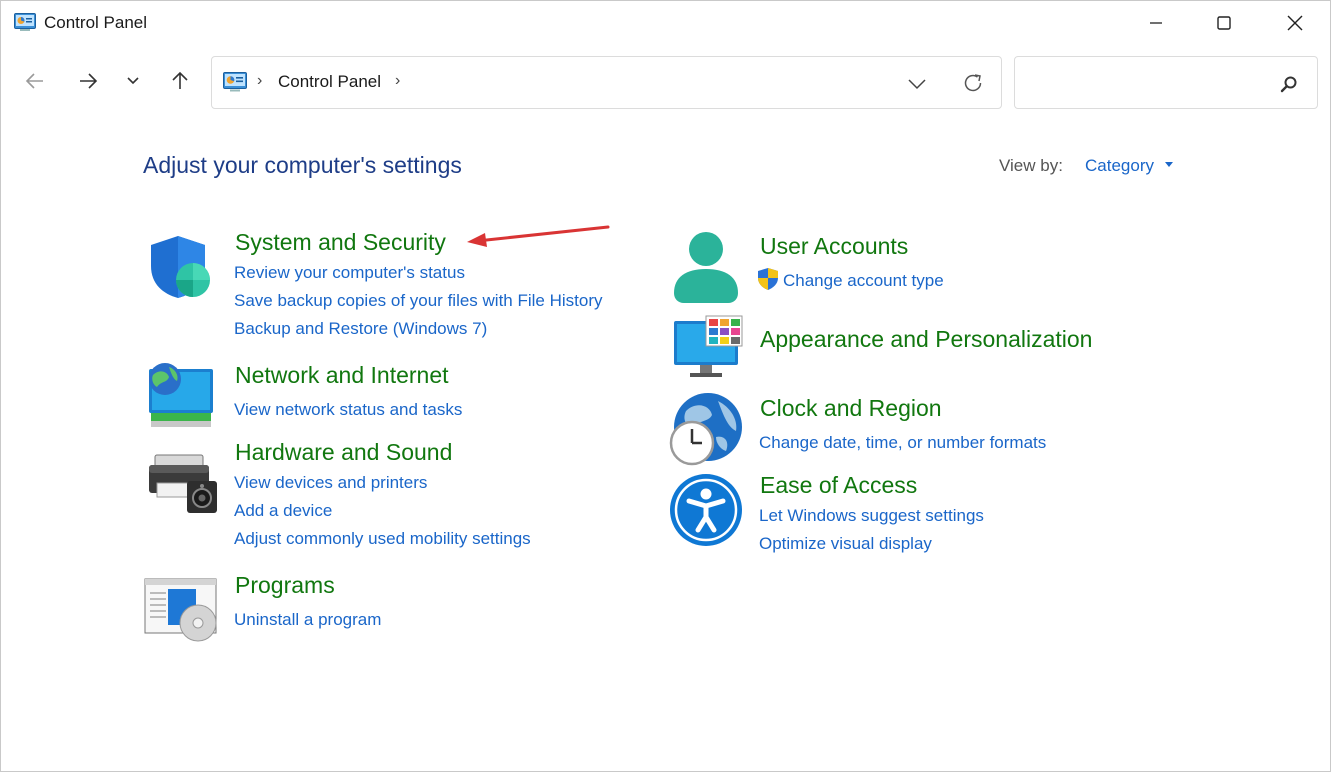 The width and height of the screenshot is (1331, 772). I want to click on minimize-button, so click(1156, 23).